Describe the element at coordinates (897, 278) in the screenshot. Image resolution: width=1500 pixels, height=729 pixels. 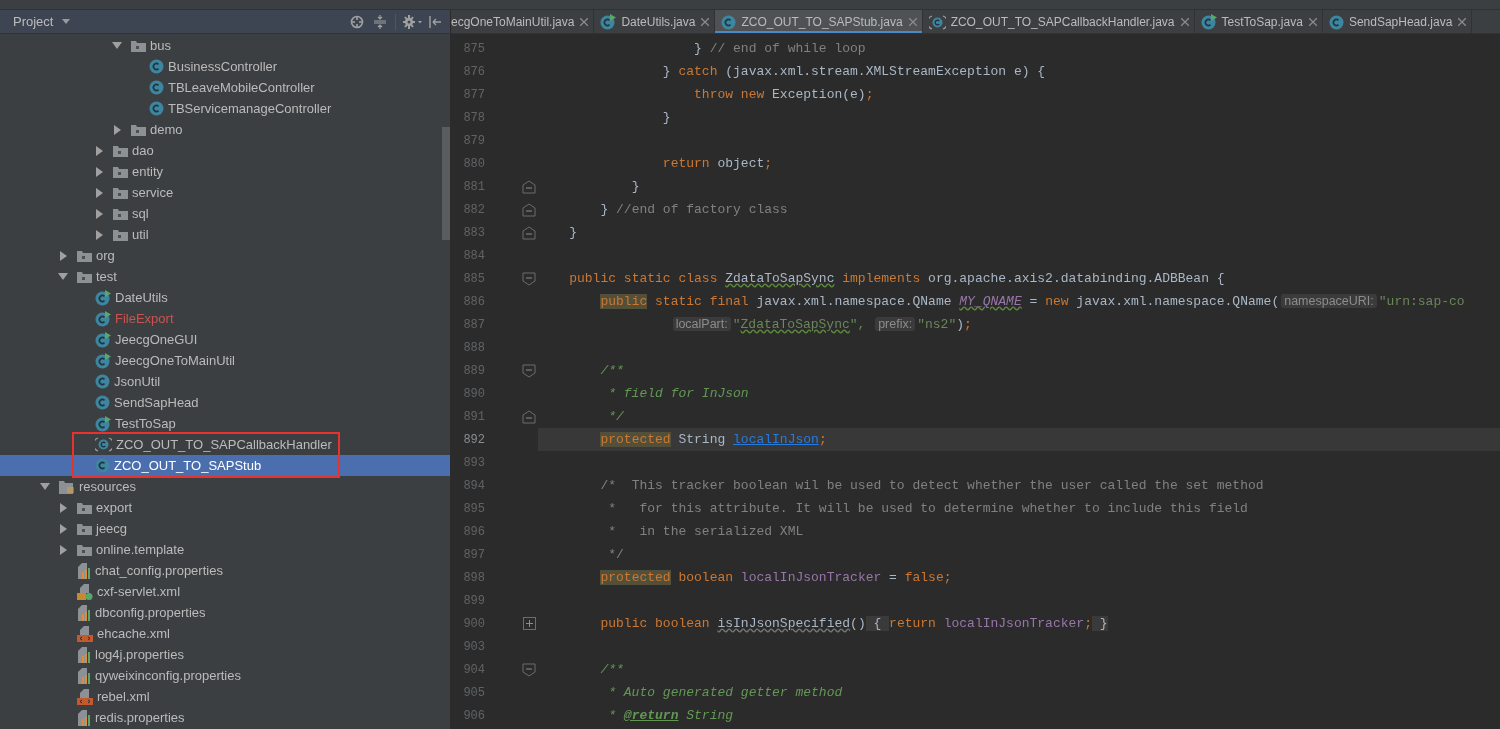
I see `code-line: public static class ZdataToSapSync implements org.apache.axis2.databinding.ADBBean {` at that location.